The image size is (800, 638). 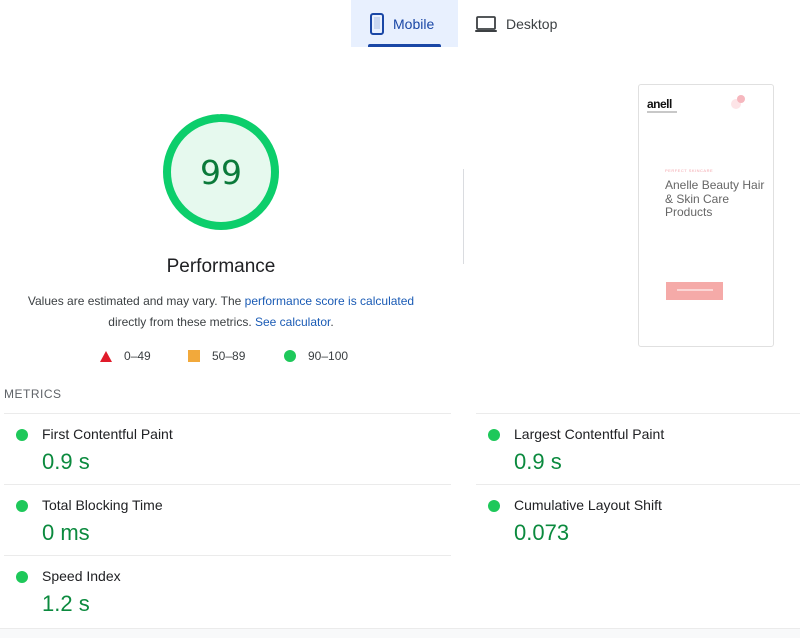 I want to click on metric-value: 1.2 s, so click(x=66, y=603).